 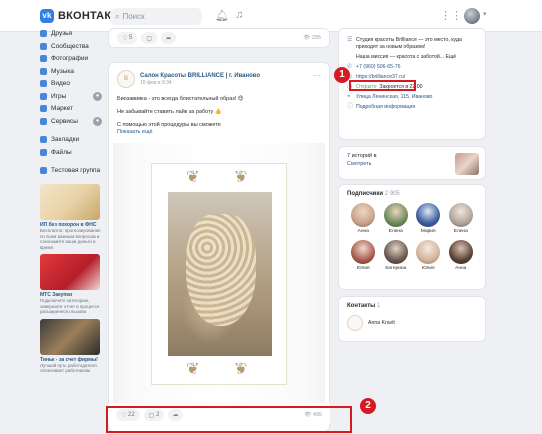 I want to click on address-link: Улица Ленинская, 115, Иваново, so click(x=394, y=97).